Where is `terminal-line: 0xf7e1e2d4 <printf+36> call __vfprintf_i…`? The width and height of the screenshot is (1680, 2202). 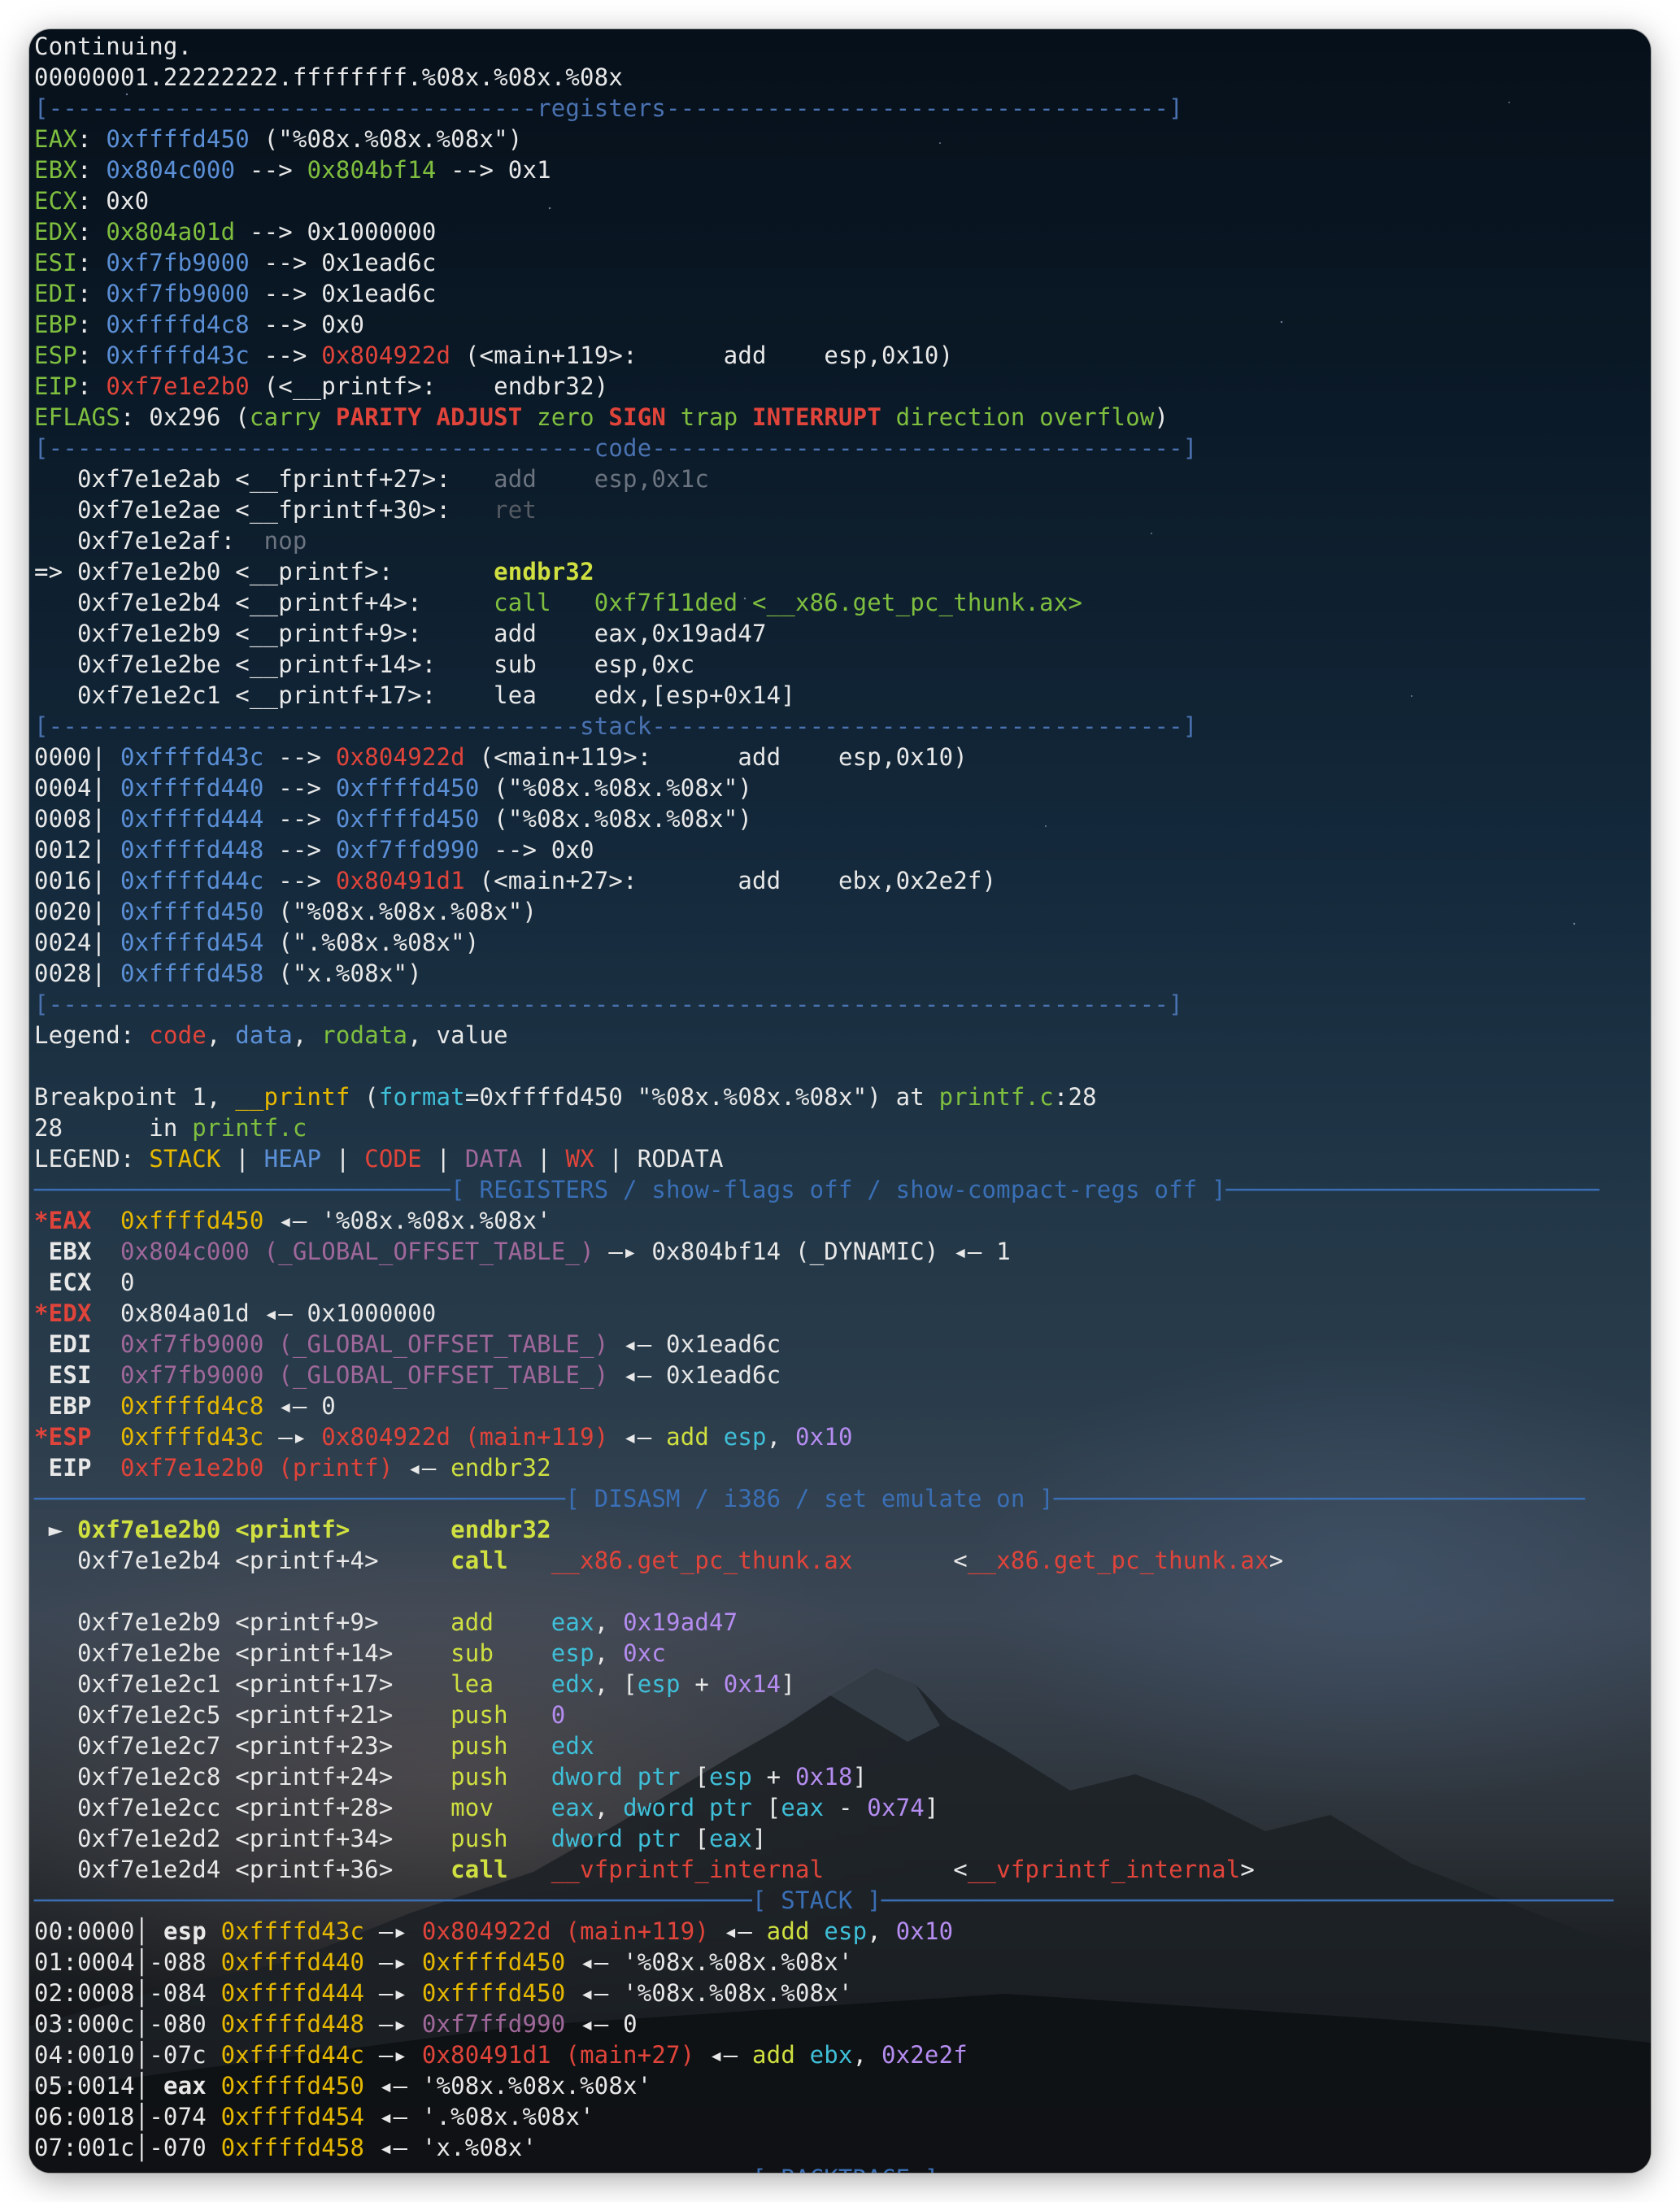 terminal-line: 0xf7e1e2d4 <printf+36> call __vfprintf_i… is located at coordinates (842, 1869).